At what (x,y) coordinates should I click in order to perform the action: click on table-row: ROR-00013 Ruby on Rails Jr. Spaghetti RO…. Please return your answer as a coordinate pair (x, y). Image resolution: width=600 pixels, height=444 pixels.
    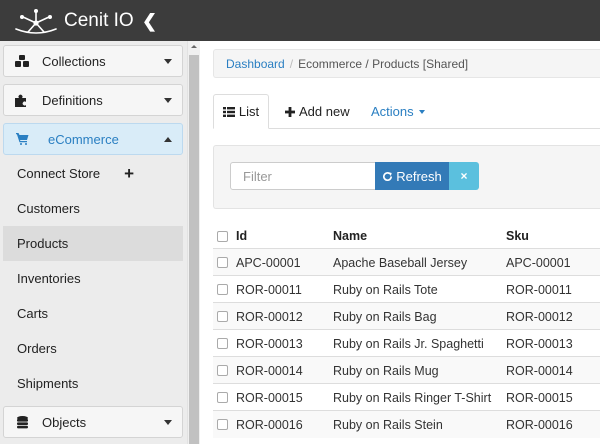
    Looking at the image, I should click on (406, 343).